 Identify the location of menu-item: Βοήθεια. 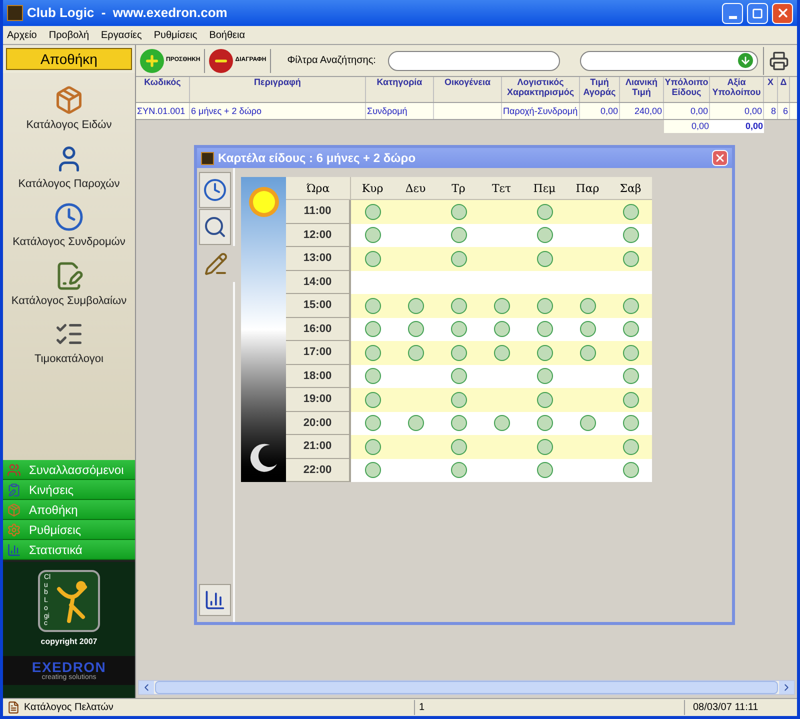
(227, 35).